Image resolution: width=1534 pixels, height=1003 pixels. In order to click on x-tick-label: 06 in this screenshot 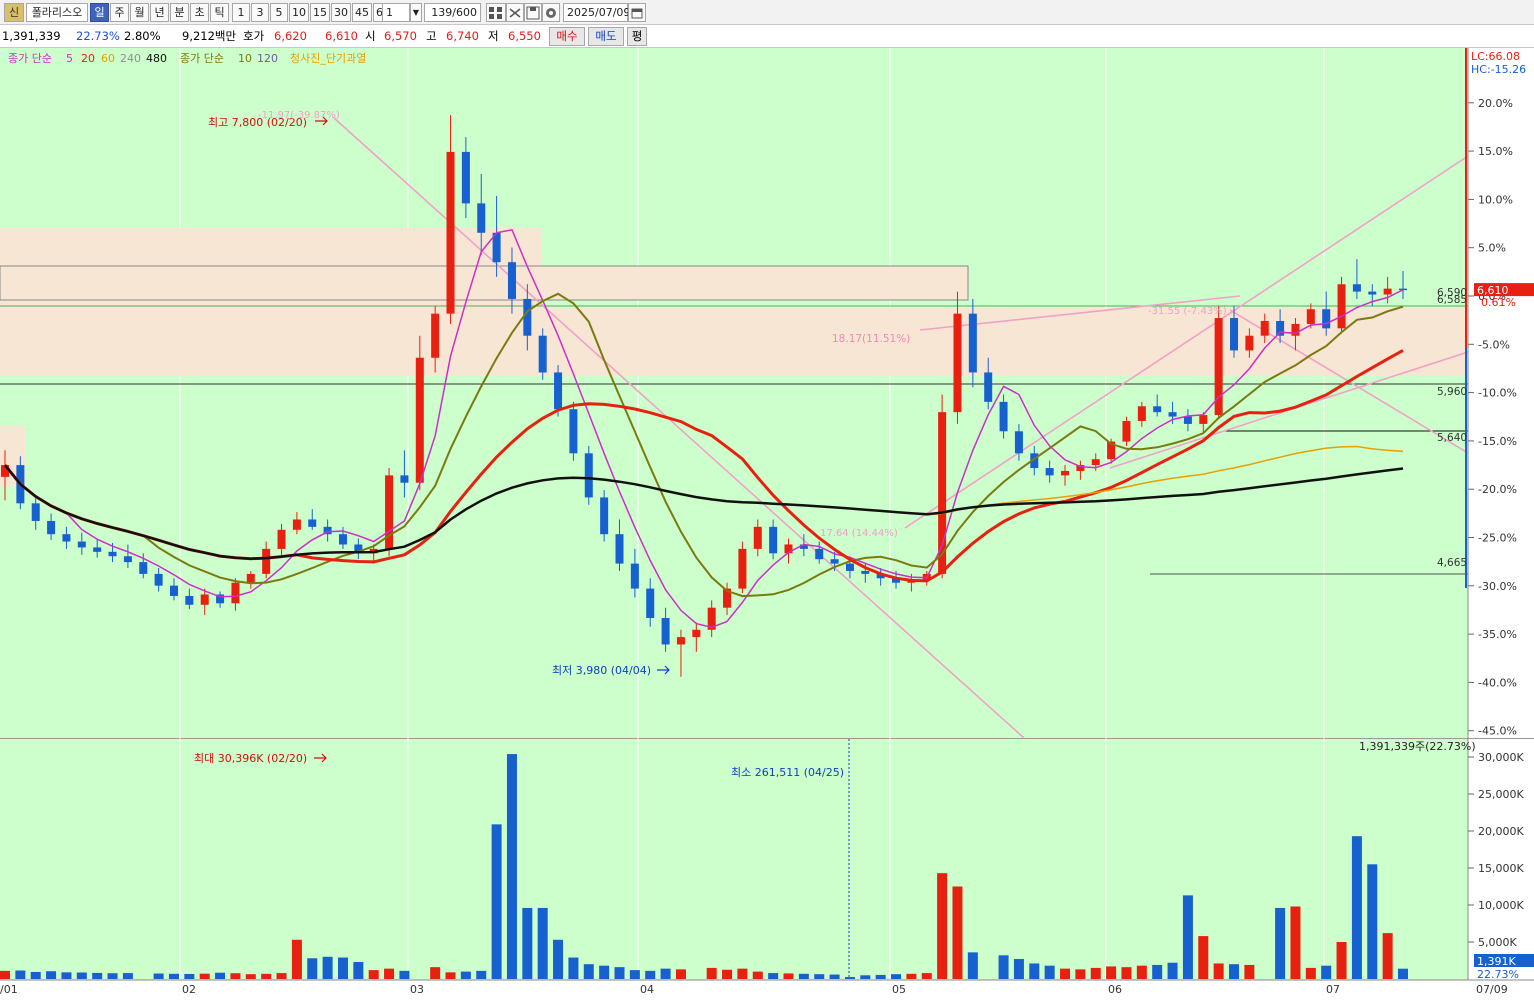, I will do `click(1115, 989)`.